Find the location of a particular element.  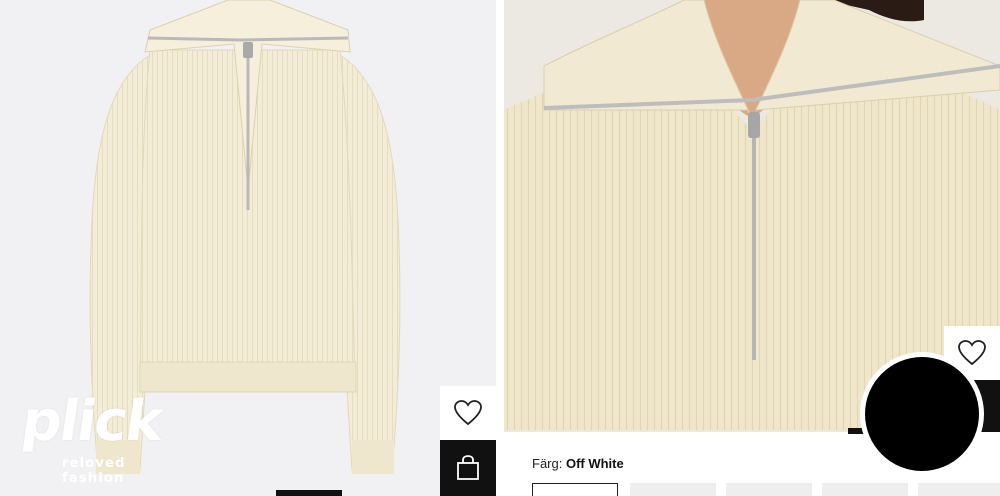

panel-divider is located at coordinates (500, 248).